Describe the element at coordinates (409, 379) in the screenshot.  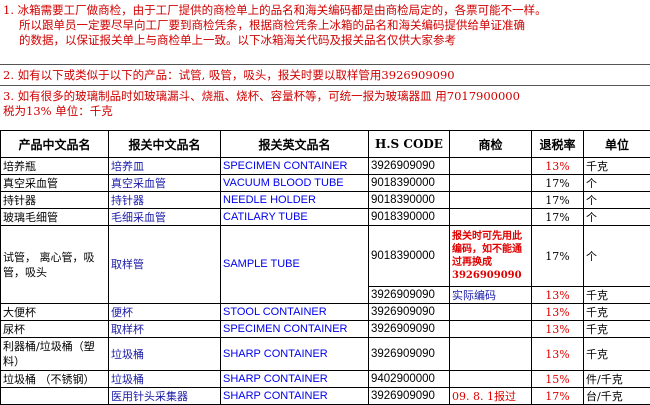
I see `cell-hs: 9402900000` at that location.